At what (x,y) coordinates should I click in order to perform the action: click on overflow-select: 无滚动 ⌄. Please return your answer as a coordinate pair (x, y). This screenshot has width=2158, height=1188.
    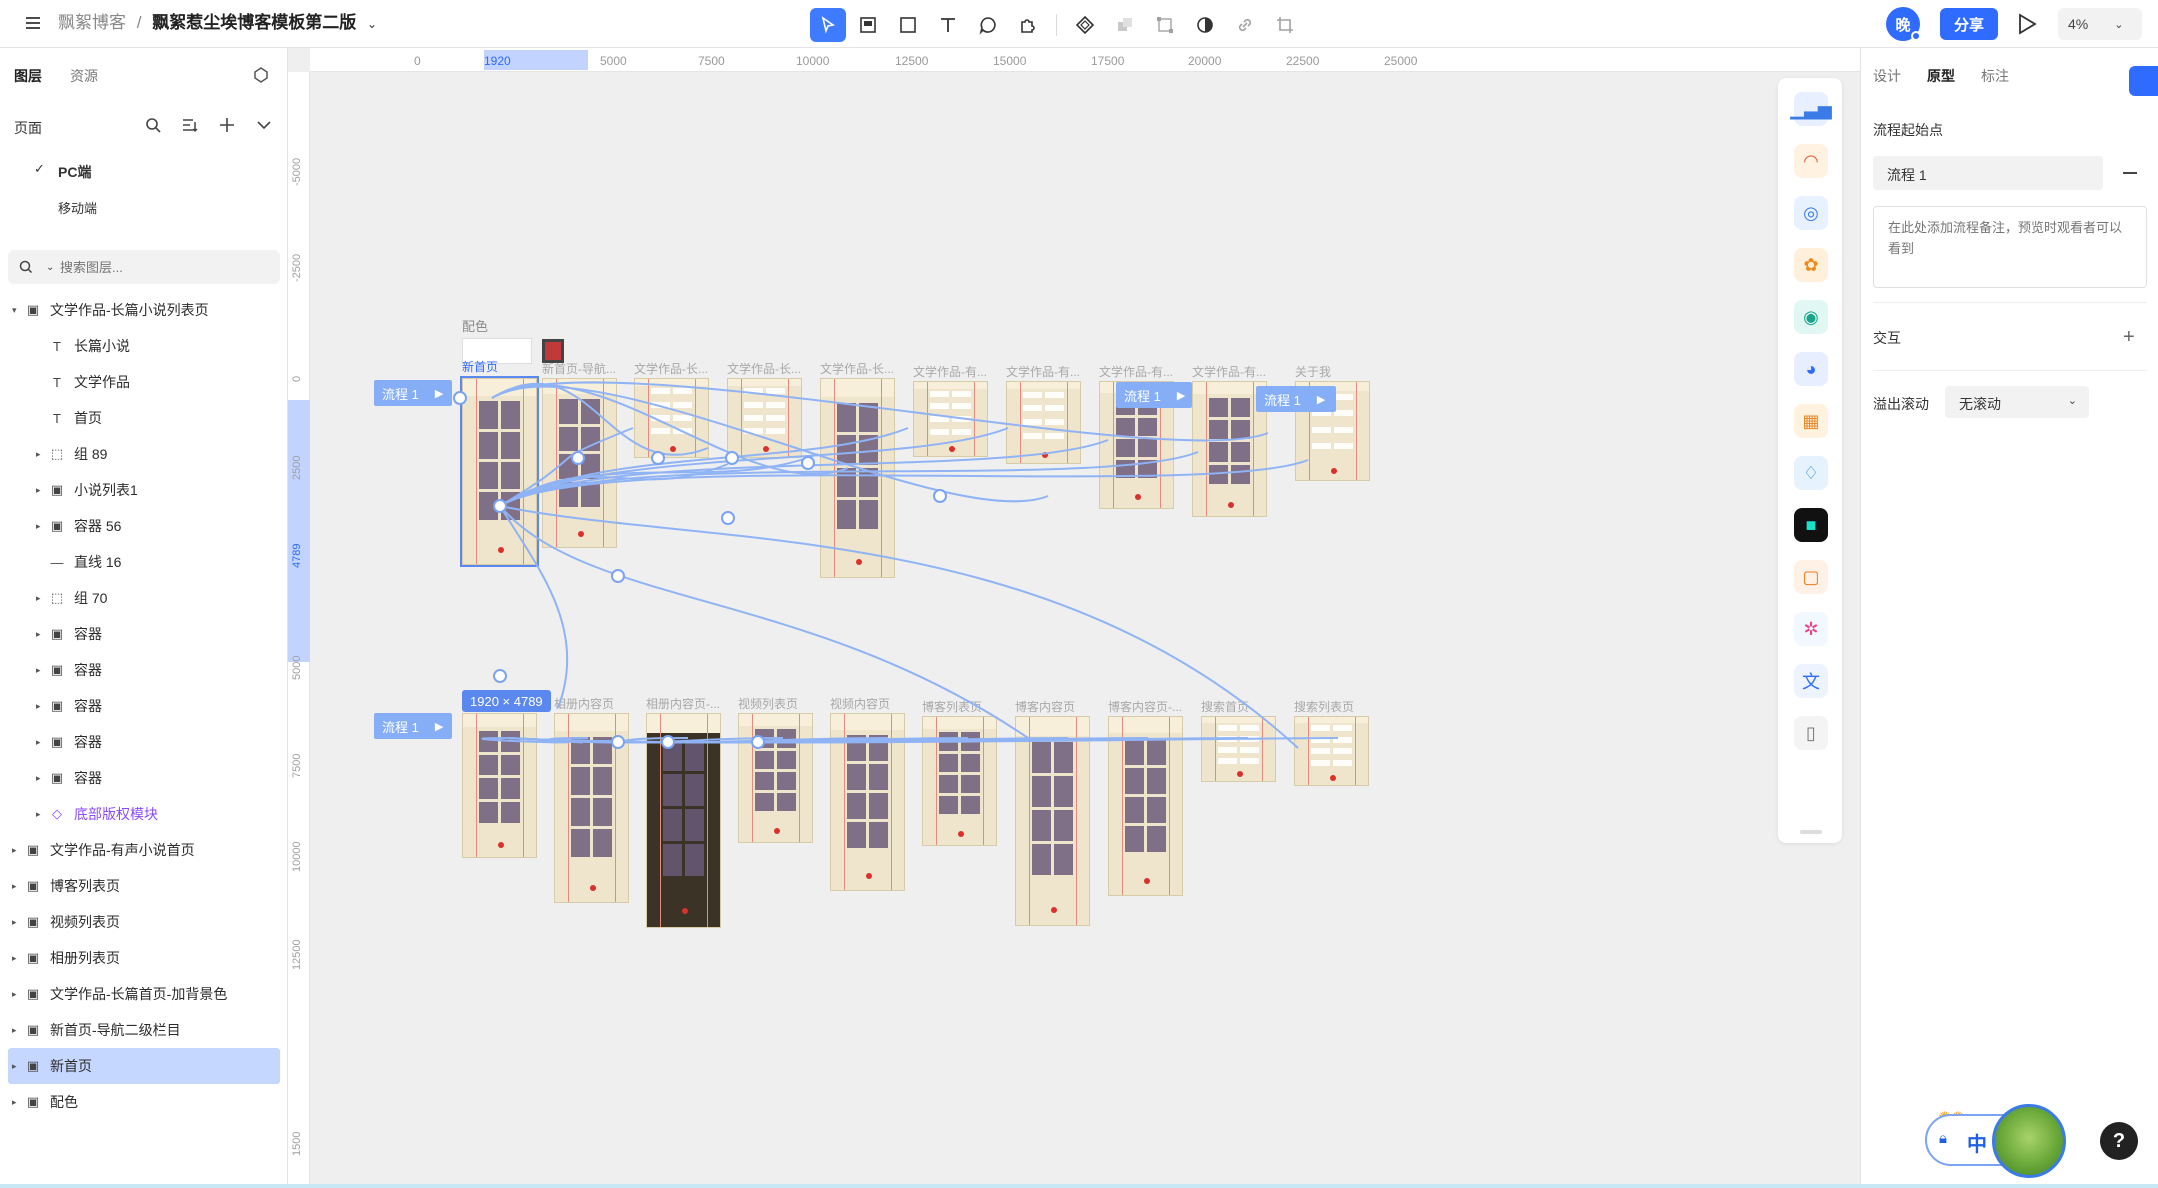
    Looking at the image, I should click on (2017, 402).